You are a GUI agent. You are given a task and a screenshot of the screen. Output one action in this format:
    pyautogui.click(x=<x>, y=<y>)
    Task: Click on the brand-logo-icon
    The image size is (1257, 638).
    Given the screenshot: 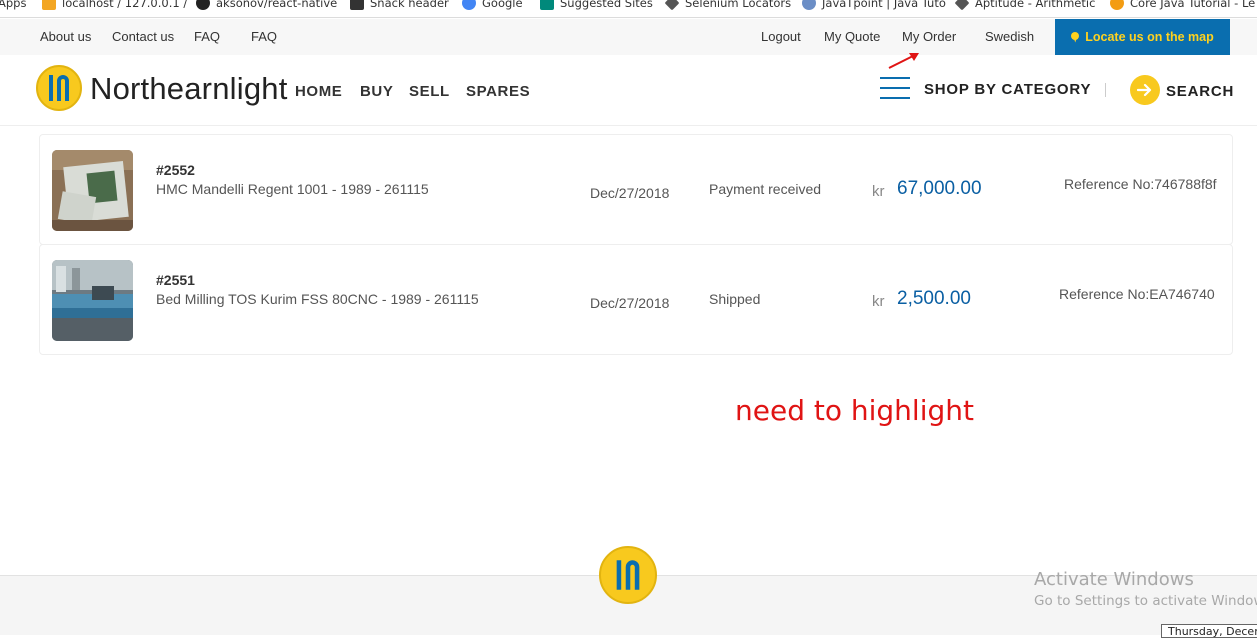 What is the action you would take?
    pyautogui.click(x=59, y=88)
    